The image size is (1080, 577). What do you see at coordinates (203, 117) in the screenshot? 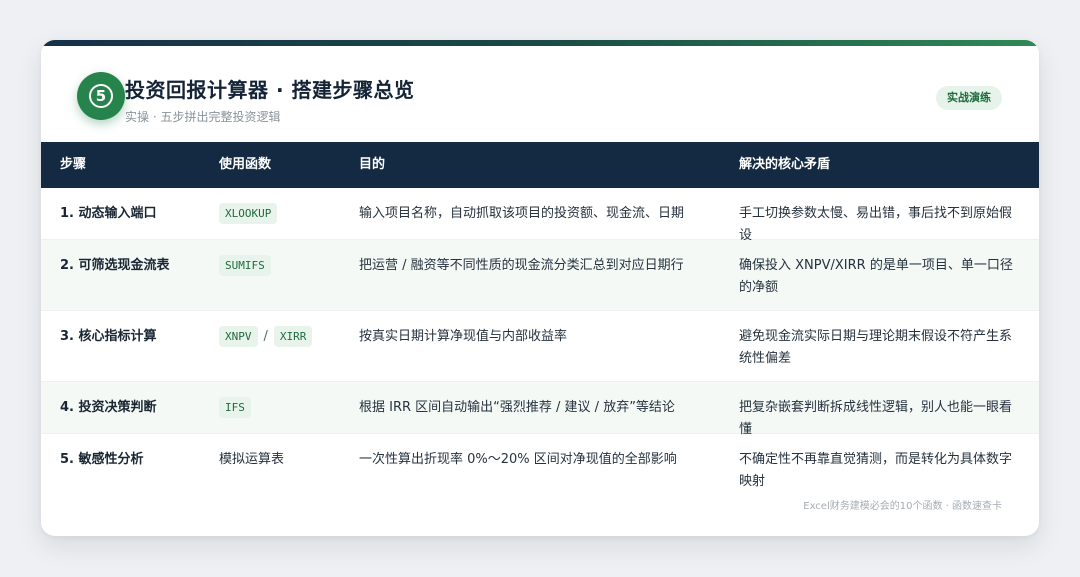
I see `page-subtitle: 实操 · 五步拼出完整投资逻辑` at bounding box center [203, 117].